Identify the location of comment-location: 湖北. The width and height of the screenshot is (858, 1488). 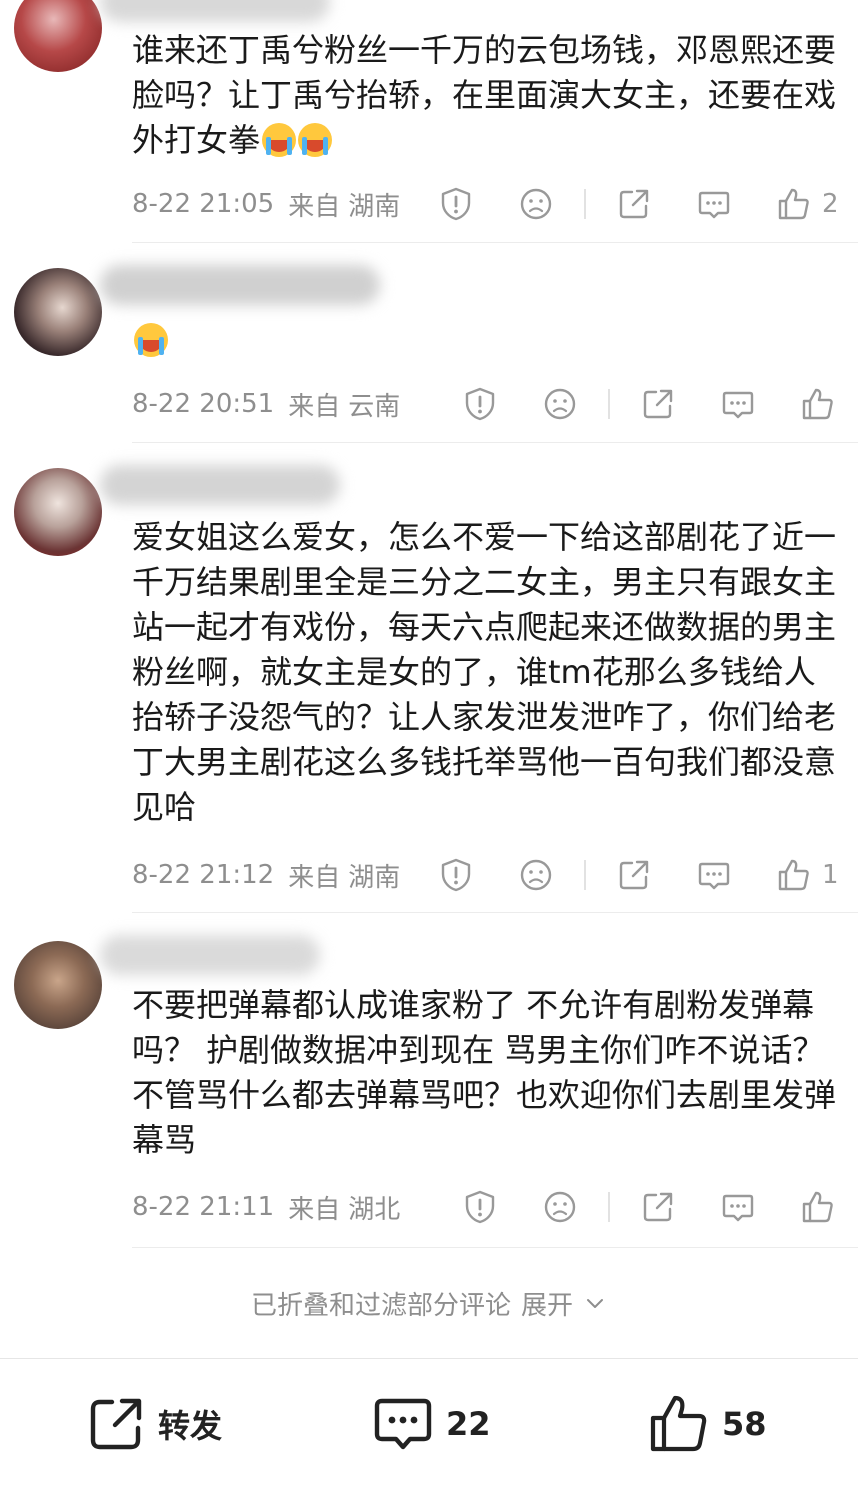
(374, 1209).